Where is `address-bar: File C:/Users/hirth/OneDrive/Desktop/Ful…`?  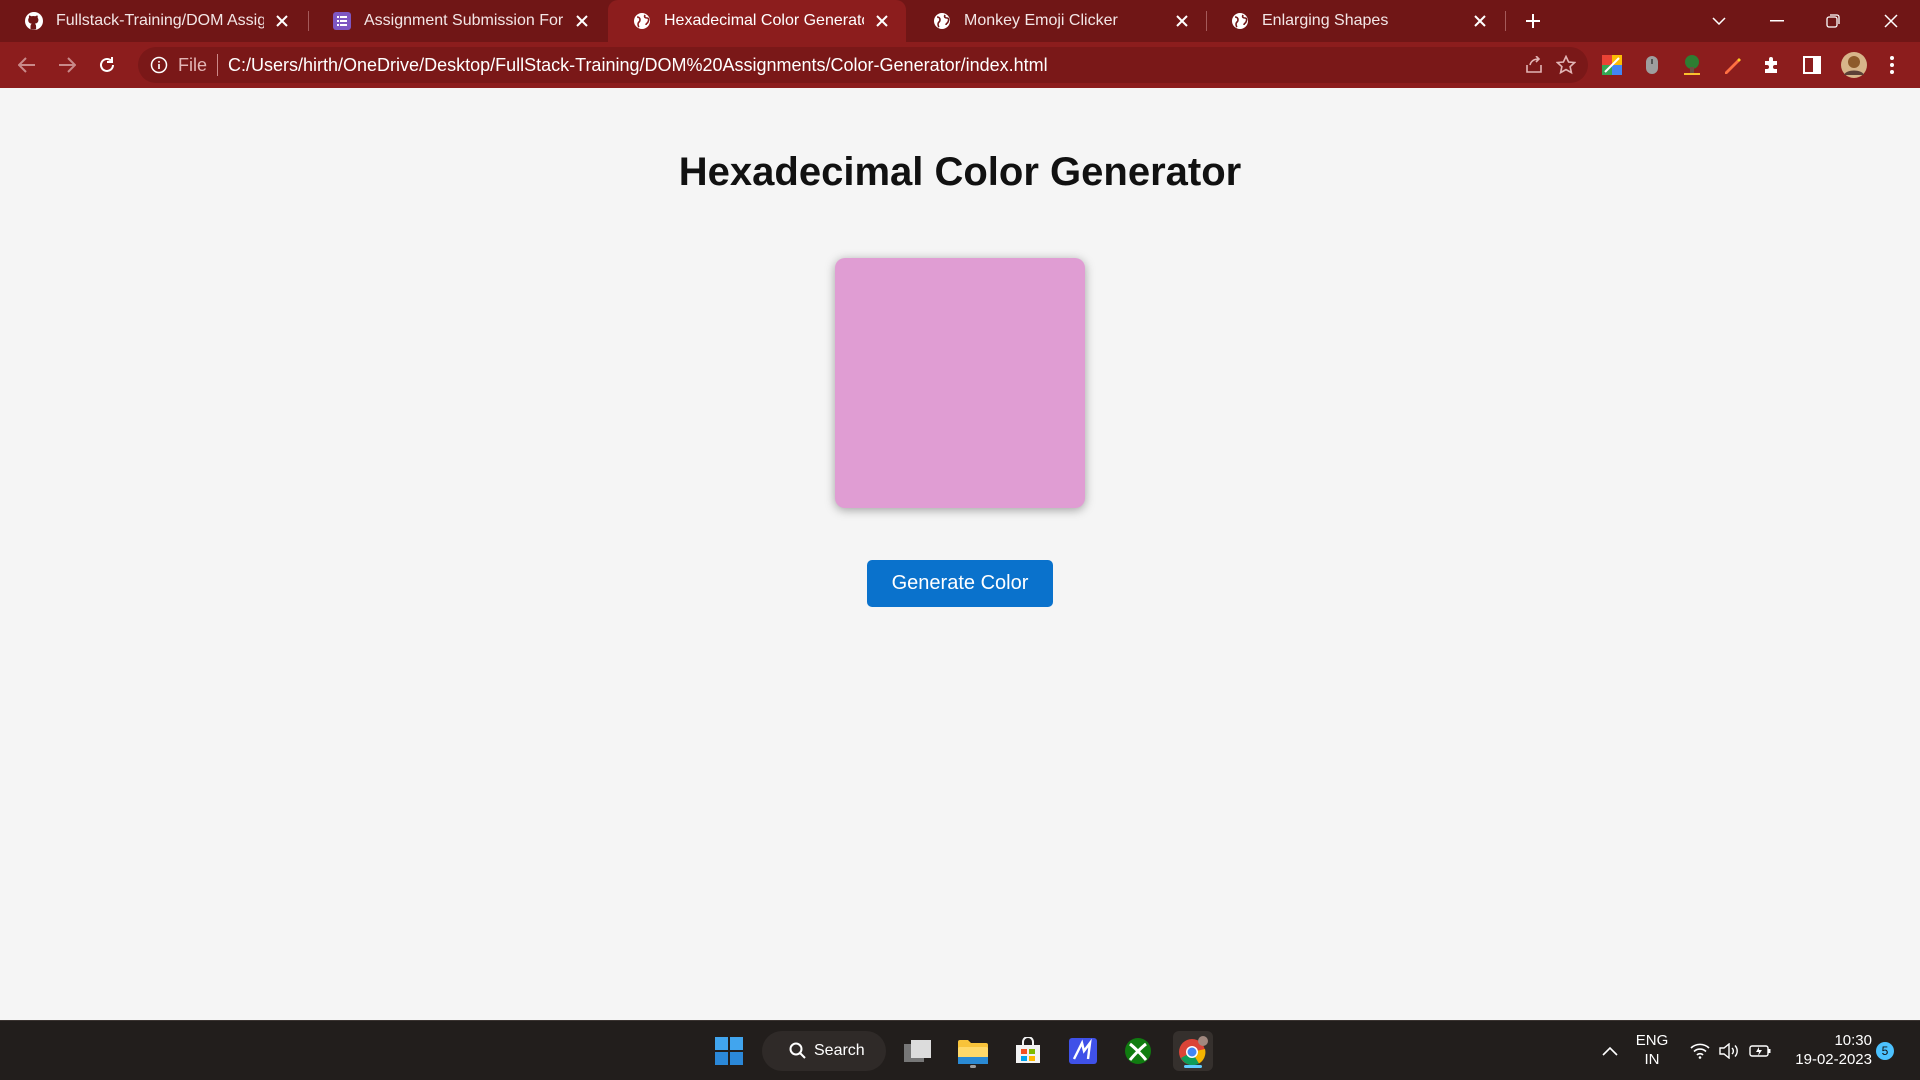 address-bar: File C:/Users/hirth/OneDrive/Desktop/Ful… is located at coordinates (863, 65).